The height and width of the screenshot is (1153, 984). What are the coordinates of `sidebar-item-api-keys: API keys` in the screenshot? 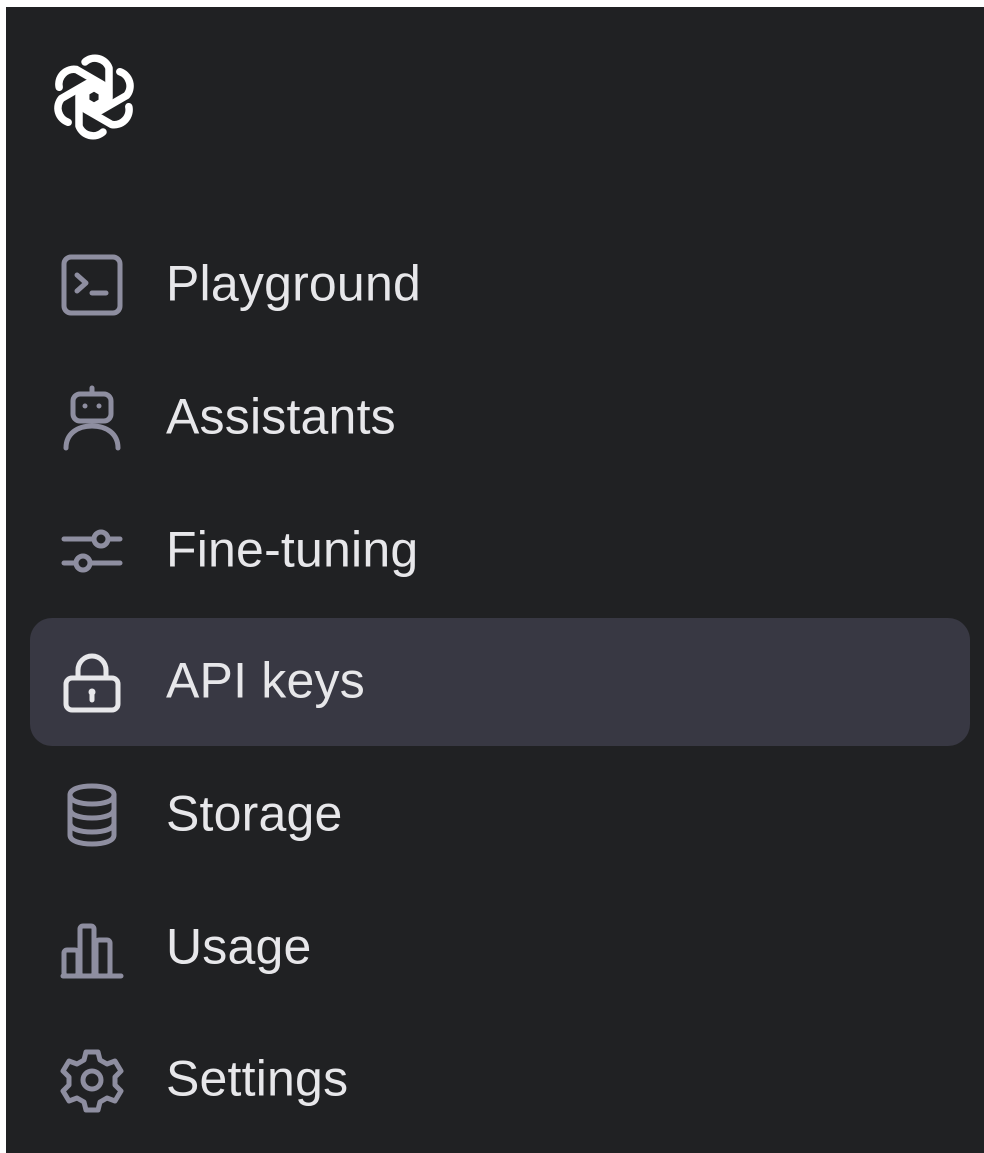 It's located at (500, 682).